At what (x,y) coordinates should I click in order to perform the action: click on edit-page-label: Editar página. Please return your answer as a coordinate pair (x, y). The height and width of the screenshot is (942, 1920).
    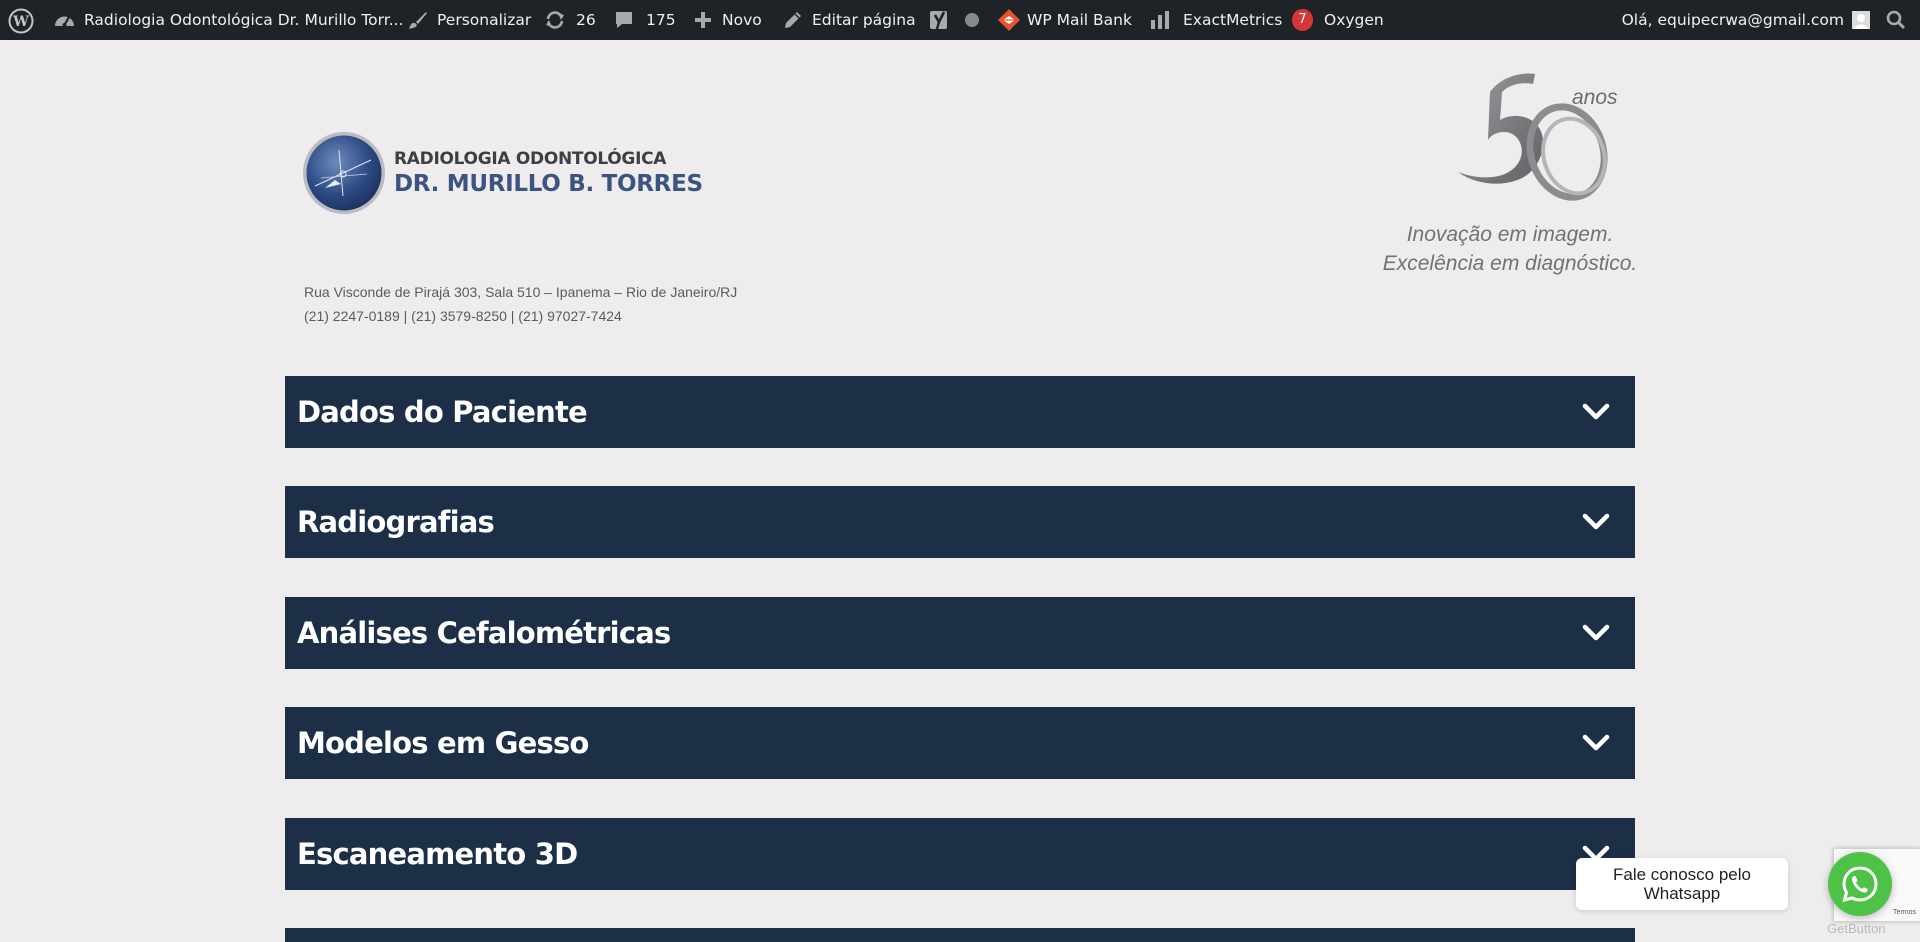
    Looking at the image, I should click on (864, 20).